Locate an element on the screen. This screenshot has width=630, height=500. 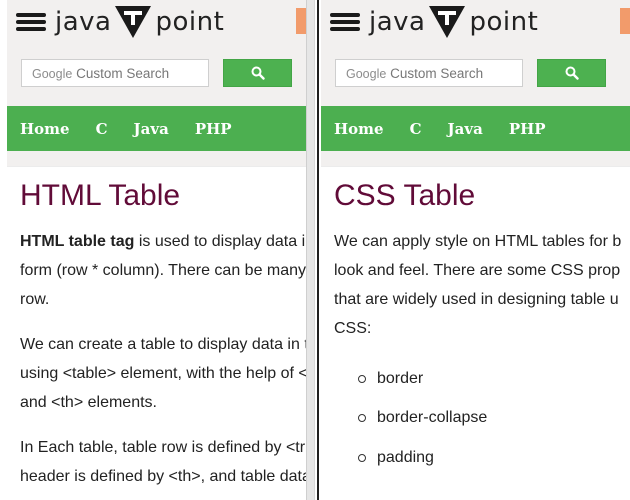
css-property-list: border border-collapse padding is located at coordinates (494, 418).